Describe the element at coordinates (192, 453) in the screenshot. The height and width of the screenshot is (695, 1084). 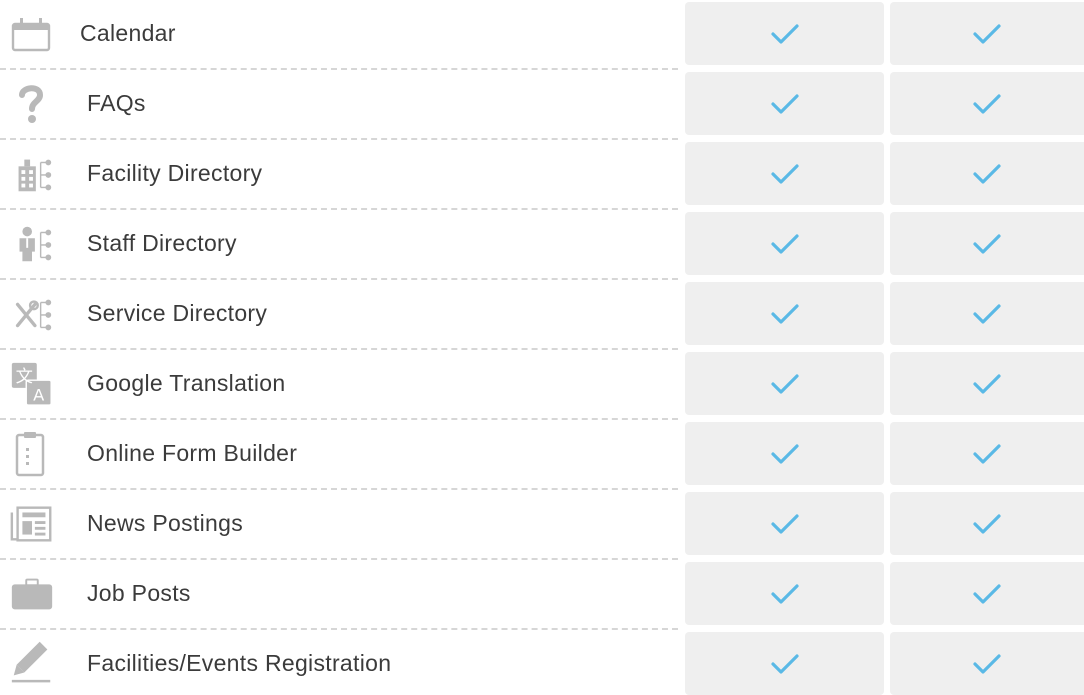
I see `feature-label: Online Form Builder` at that location.